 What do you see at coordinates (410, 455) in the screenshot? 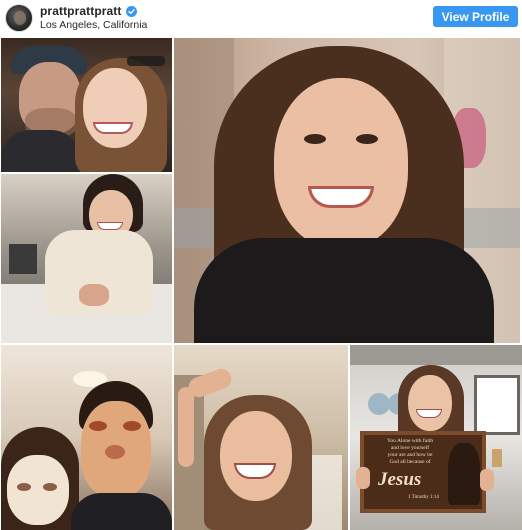
I see `sign-line-3: your are and how be` at bounding box center [410, 455].